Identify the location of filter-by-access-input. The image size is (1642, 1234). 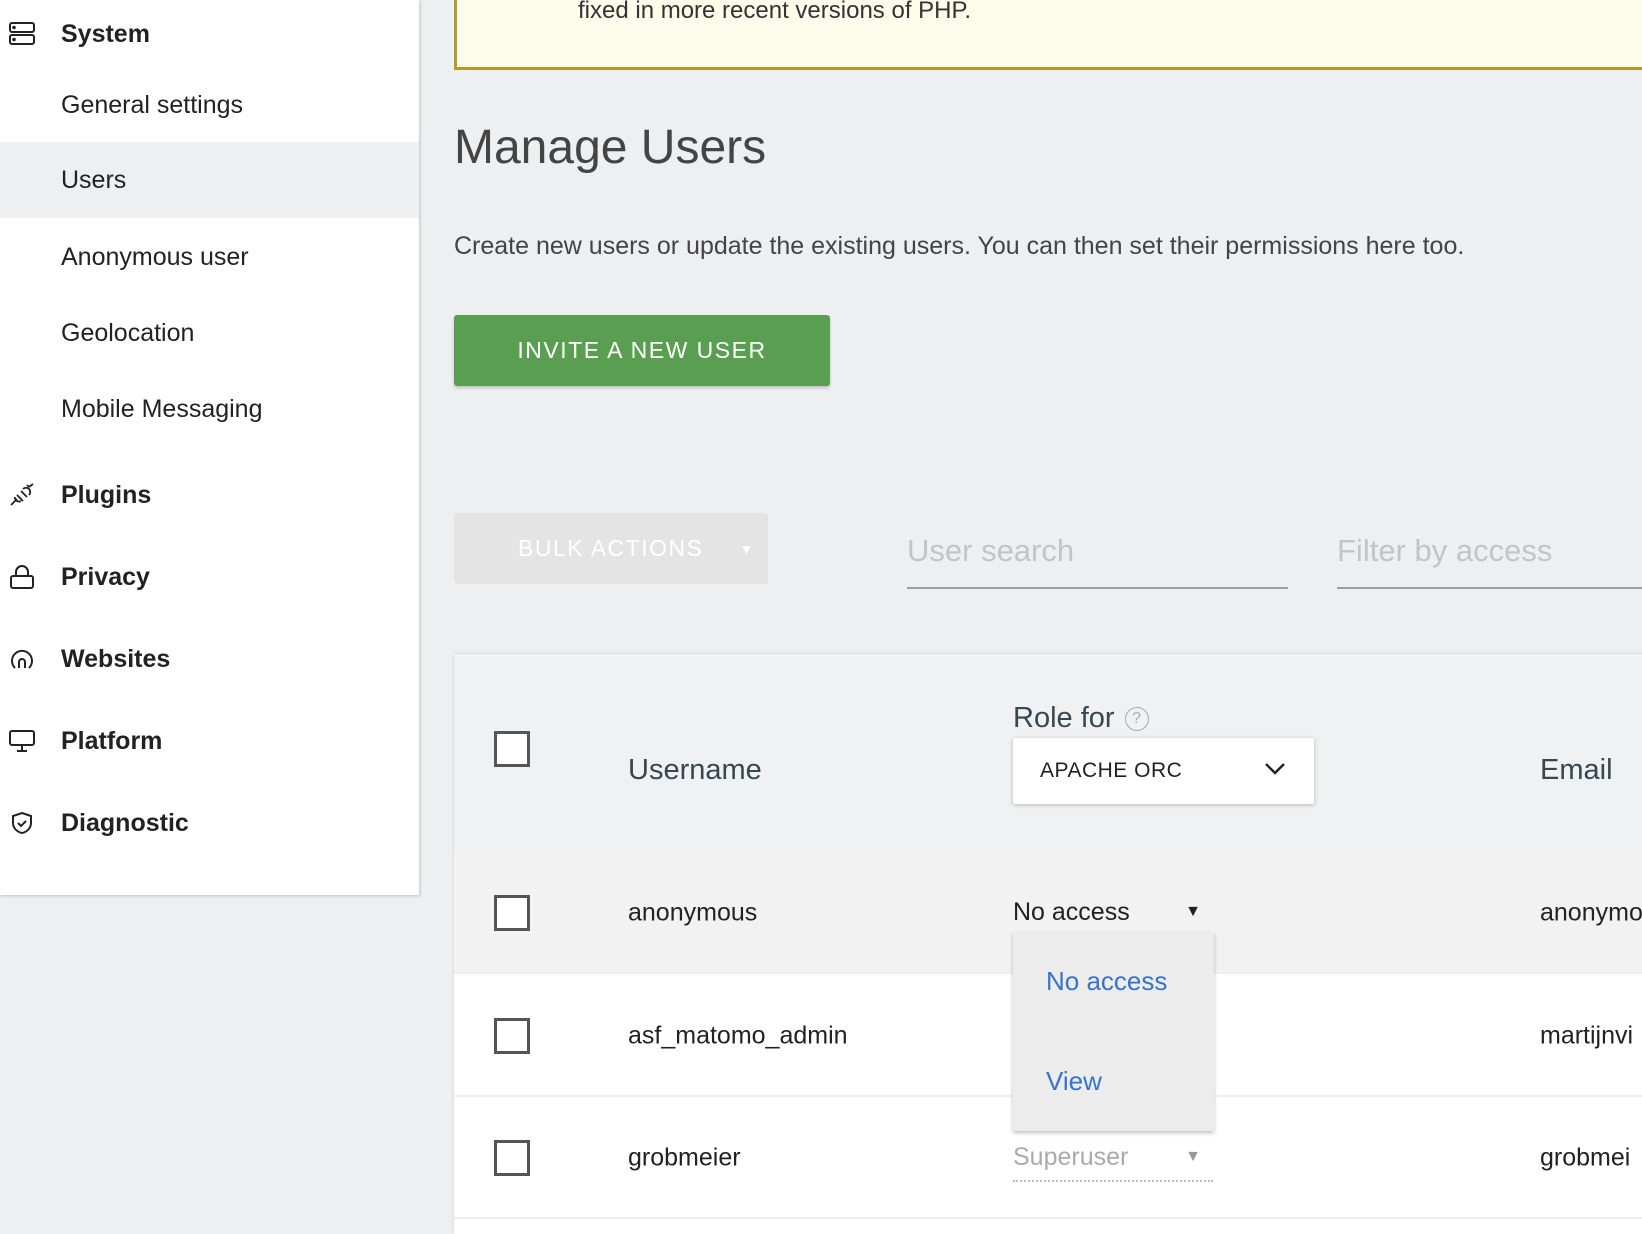
(1489, 552).